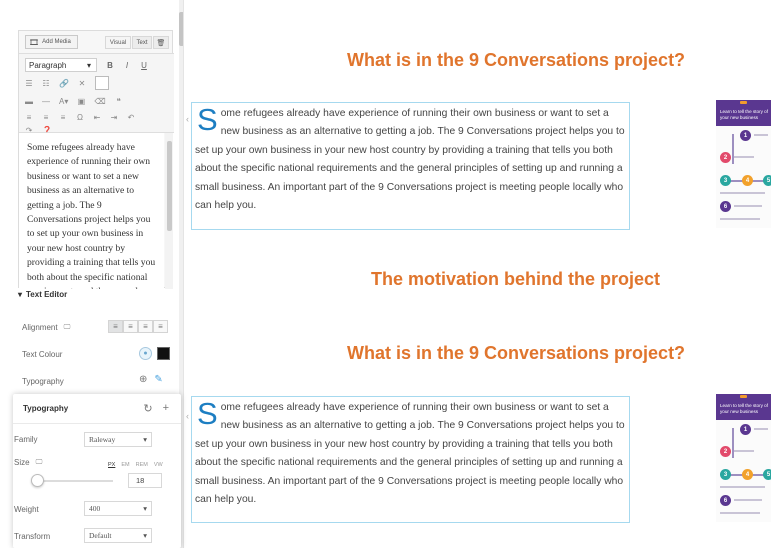 The image size is (771, 548). Describe the element at coordinates (46, 408) in the screenshot. I see `popover-title: Typography` at that location.